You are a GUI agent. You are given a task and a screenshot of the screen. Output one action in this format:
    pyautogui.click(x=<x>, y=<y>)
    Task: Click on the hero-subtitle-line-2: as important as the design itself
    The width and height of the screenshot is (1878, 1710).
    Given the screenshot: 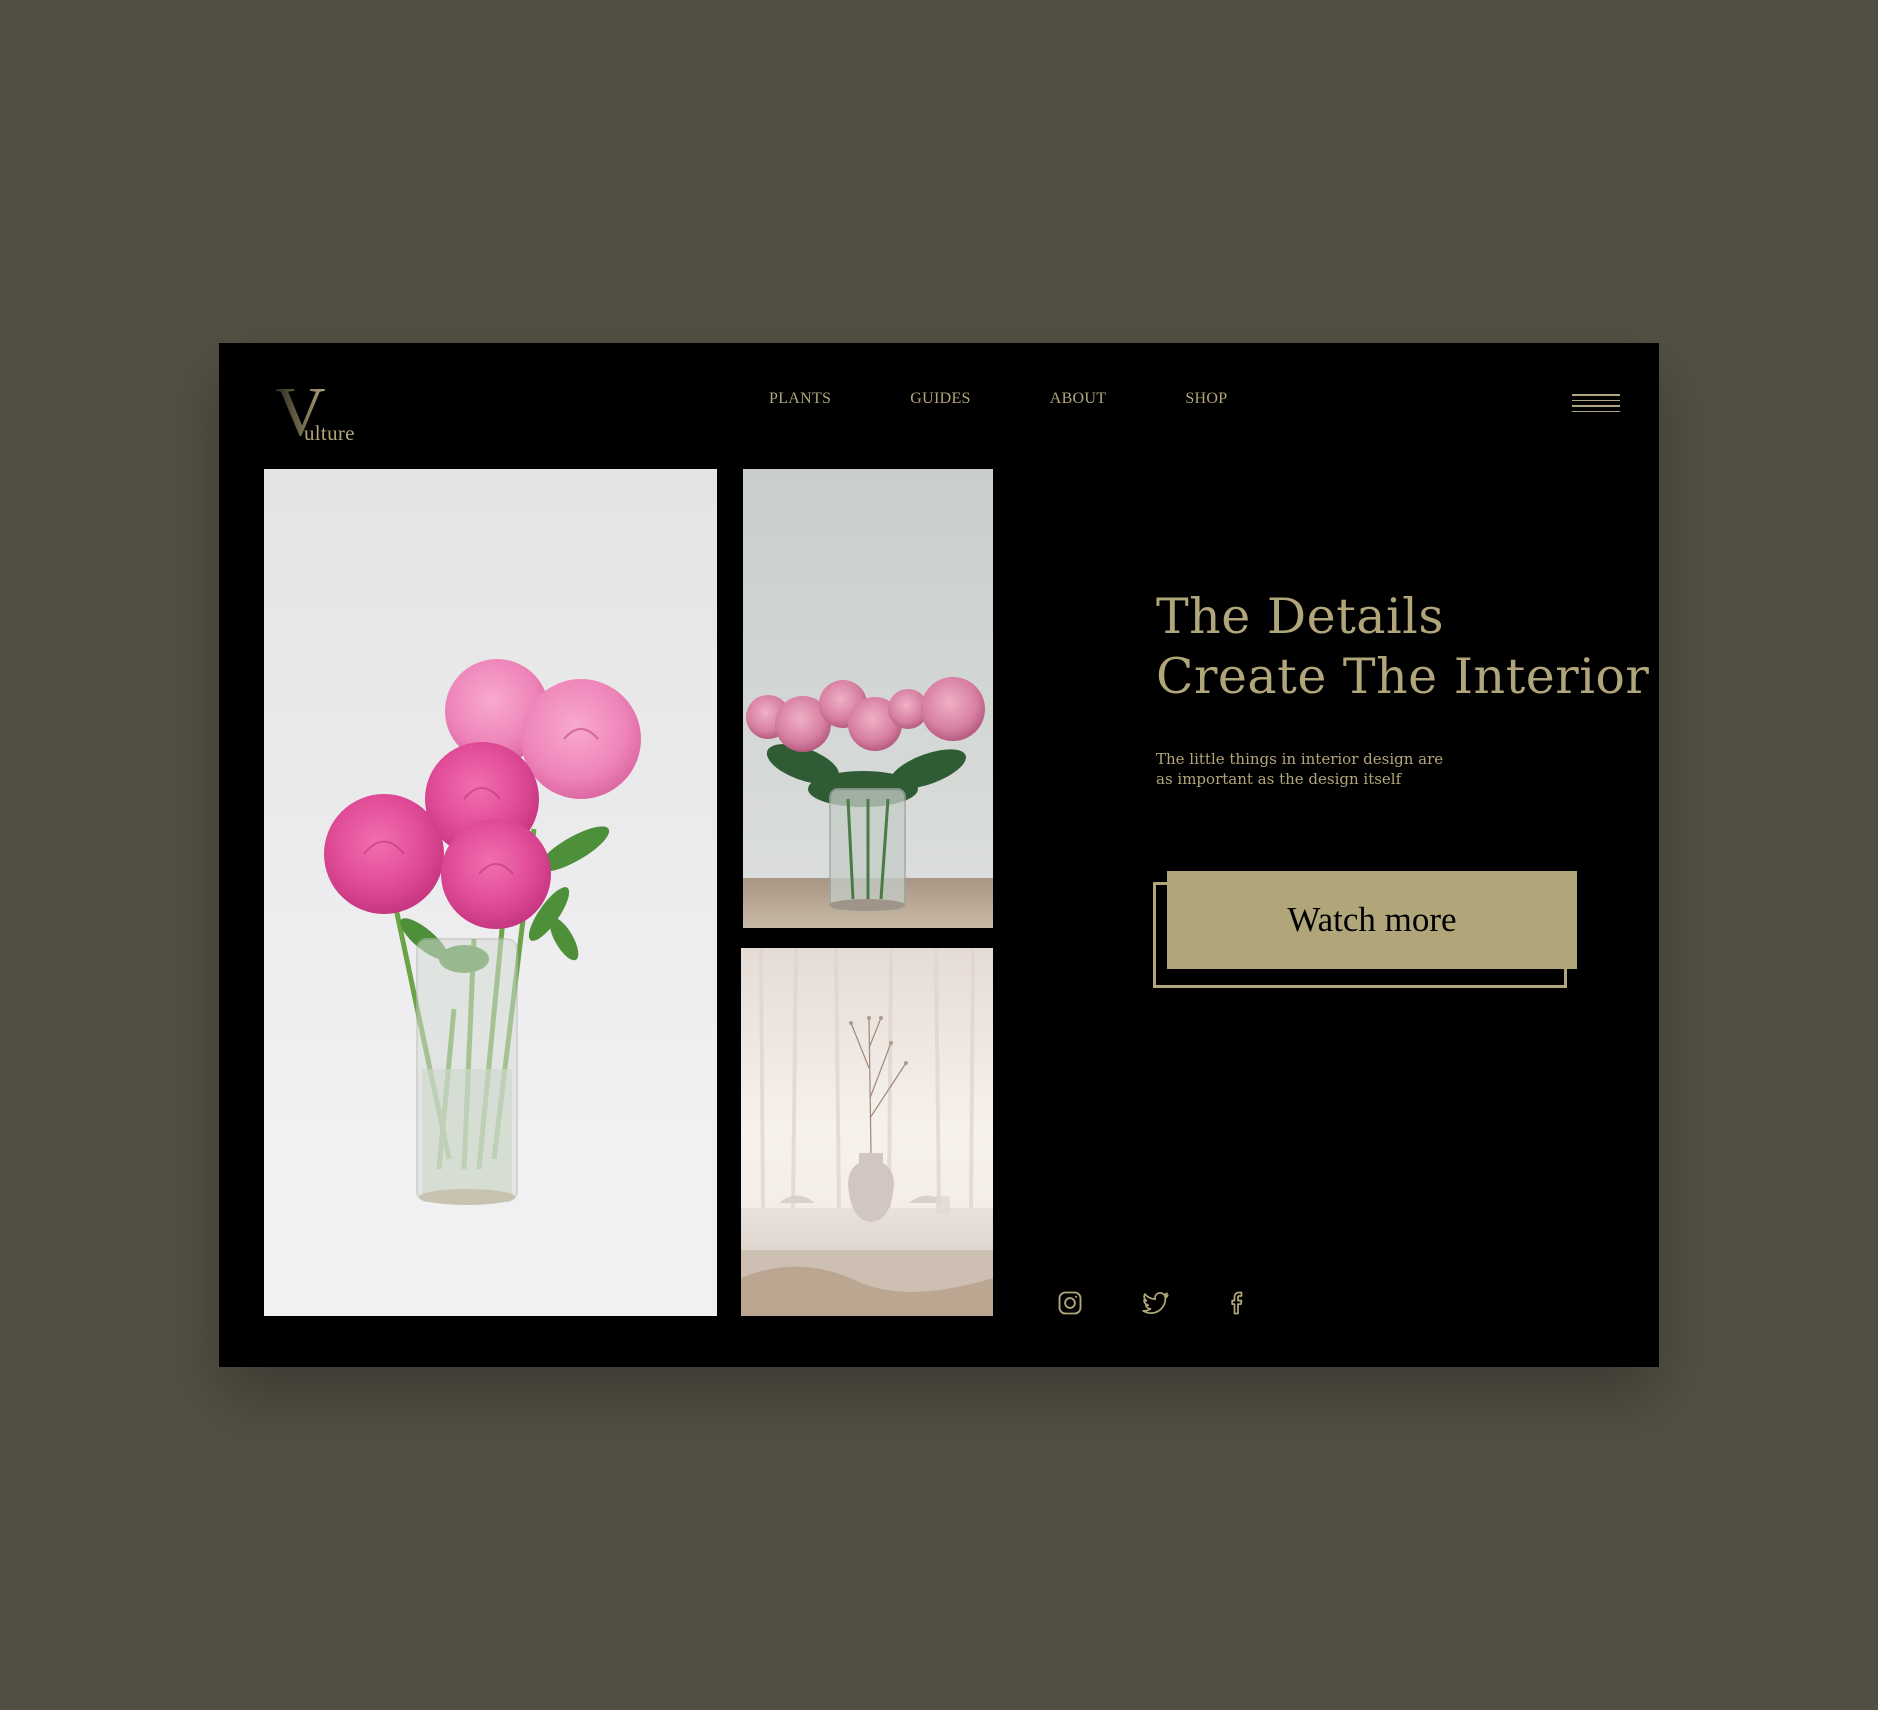 What is the action you would take?
    pyautogui.click(x=1279, y=779)
    